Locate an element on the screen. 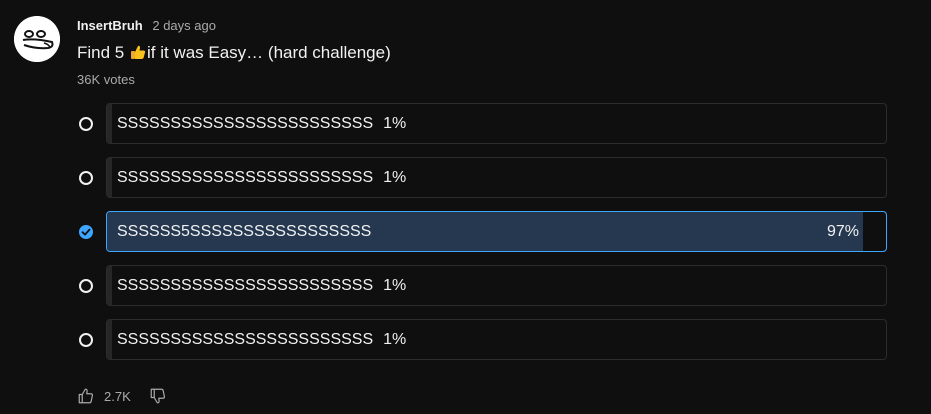 The height and width of the screenshot is (414, 931). vote-count: 36K votes is located at coordinates (106, 79).